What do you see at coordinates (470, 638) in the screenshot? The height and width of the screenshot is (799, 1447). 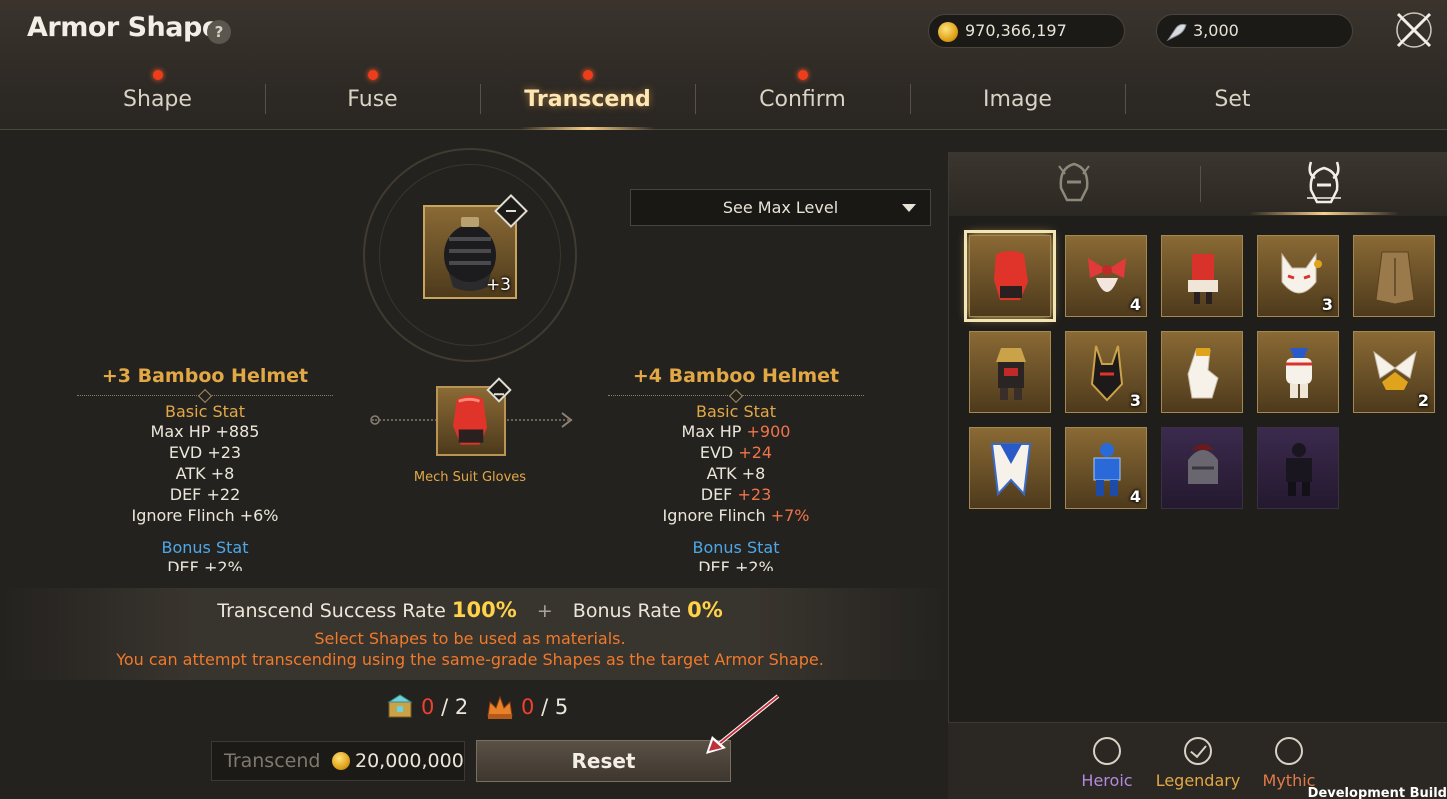 I see `hint-line-1: Select Shapes to be used as materials.` at bounding box center [470, 638].